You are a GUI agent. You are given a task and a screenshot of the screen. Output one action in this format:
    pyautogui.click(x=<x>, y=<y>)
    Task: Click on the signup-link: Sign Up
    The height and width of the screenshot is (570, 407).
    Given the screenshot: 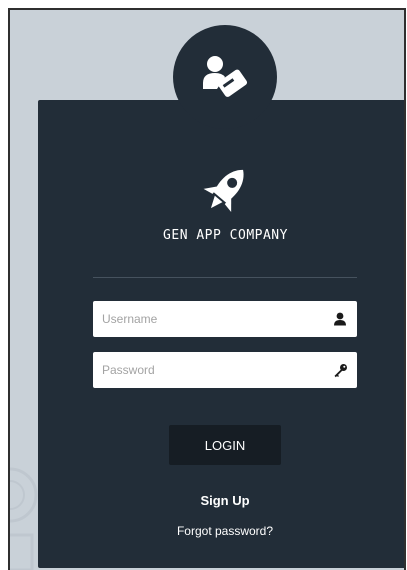 What is the action you would take?
    pyautogui.click(x=225, y=500)
    